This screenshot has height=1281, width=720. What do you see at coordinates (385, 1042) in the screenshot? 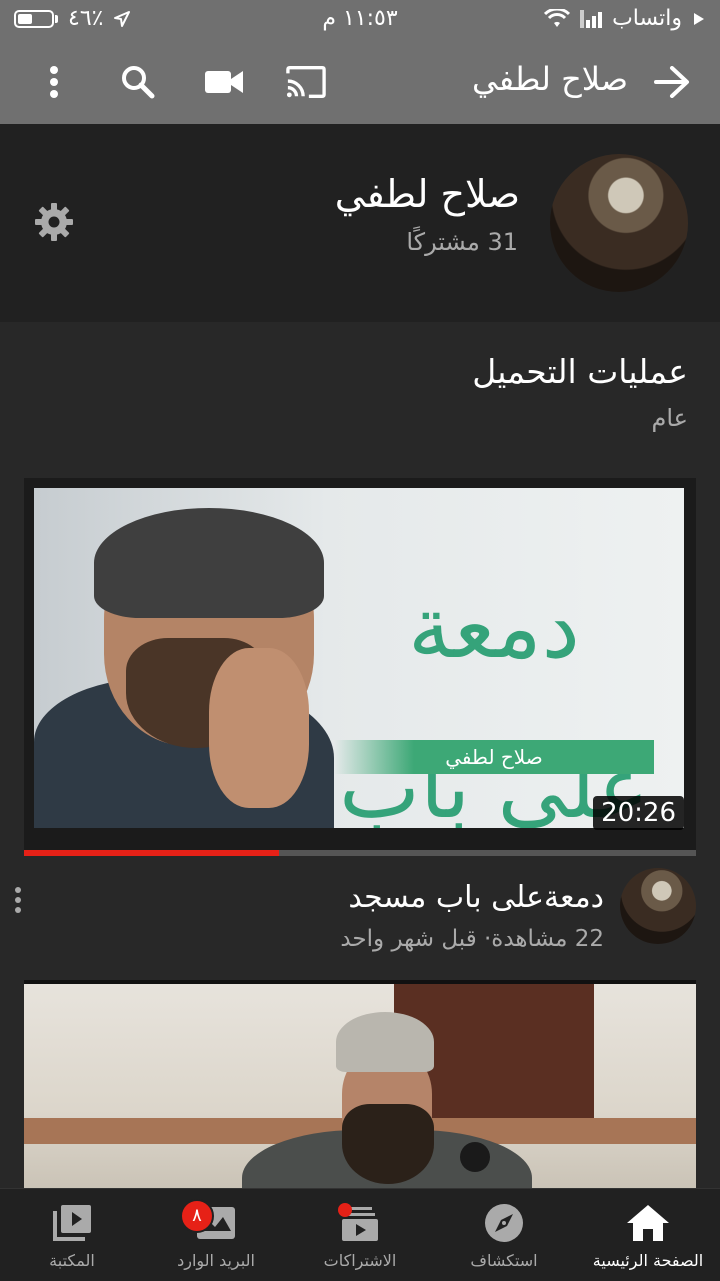
I see `thumb2-figure-cap` at bounding box center [385, 1042].